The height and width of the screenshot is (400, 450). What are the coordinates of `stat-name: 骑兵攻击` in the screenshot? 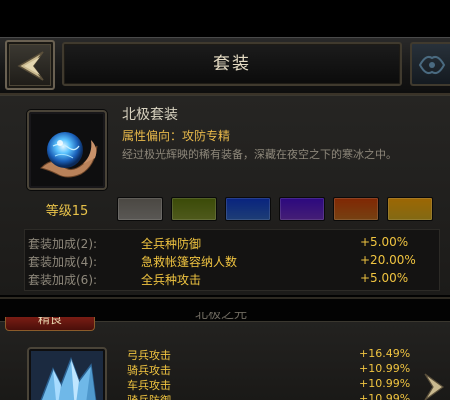 It's located at (149, 370).